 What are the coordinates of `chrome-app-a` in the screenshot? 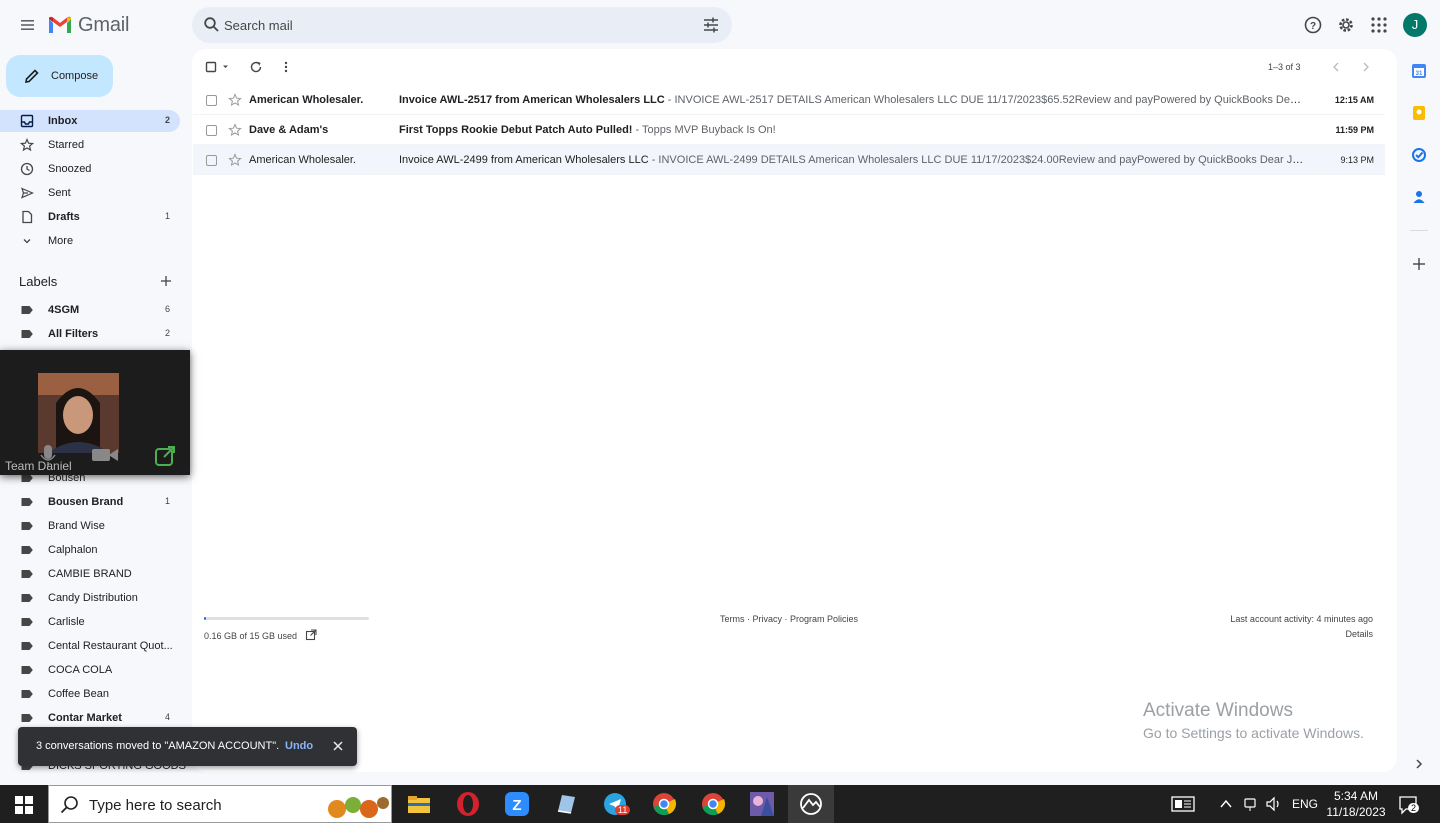 It's located at (664, 804).